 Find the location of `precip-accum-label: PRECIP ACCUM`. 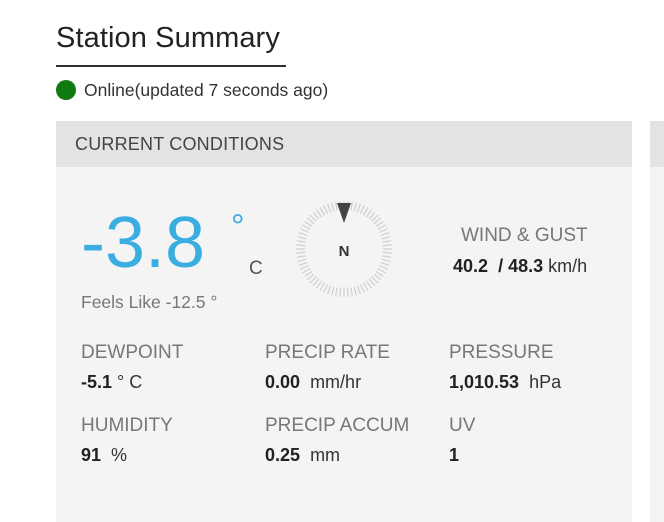

precip-accum-label: PRECIP ACCUM is located at coordinates (337, 425).